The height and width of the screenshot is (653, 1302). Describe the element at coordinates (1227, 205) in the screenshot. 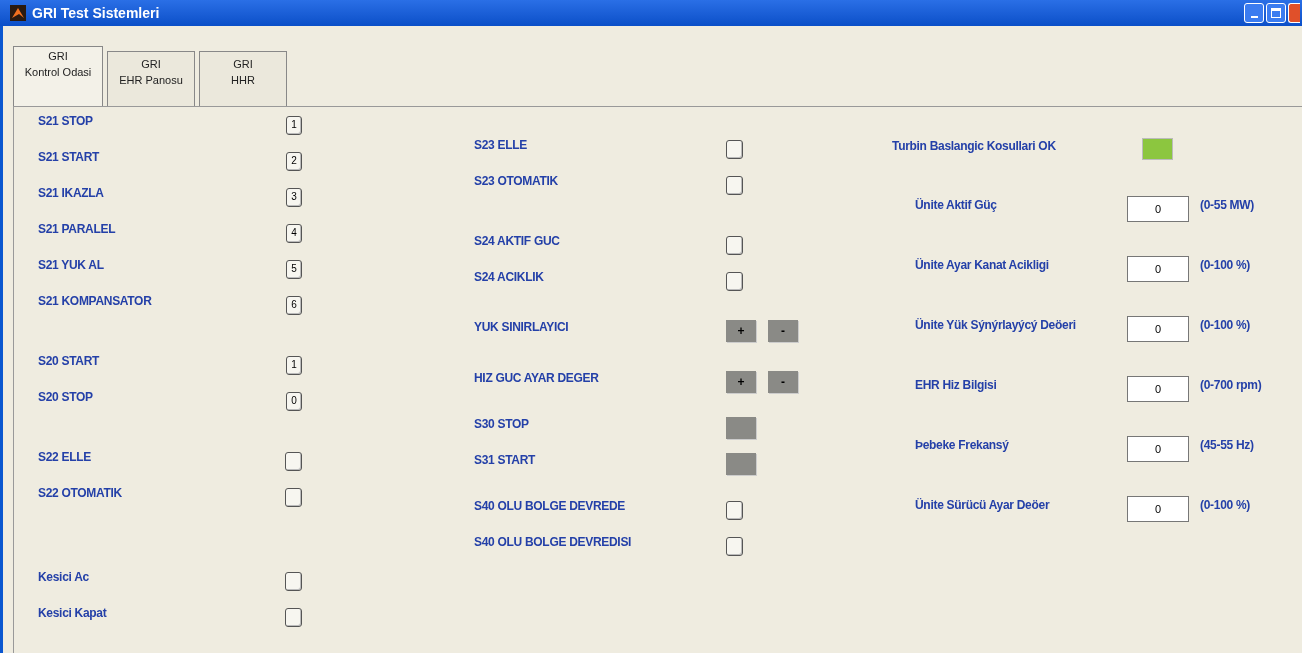

I see `unit-label: (0-55 MW)` at that location.